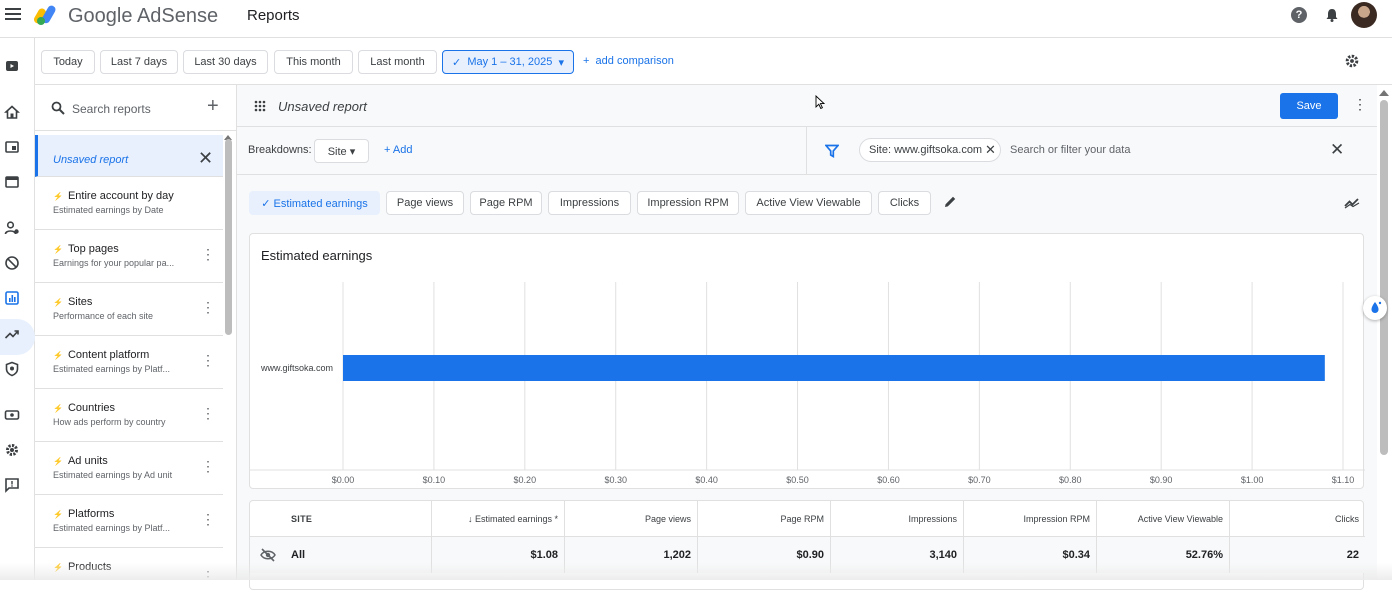  What do you see at coordinates (1364, 15) in the screenshot?
I see `user-avatar` at bounding box center [1364, 15].